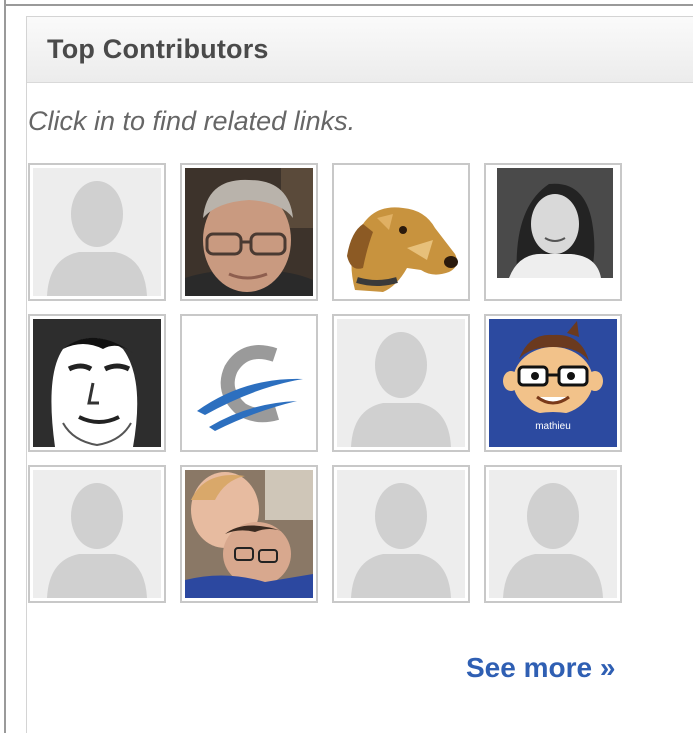 This screenshot has height=733, width=693. Describe the element at coordinates (553, 426) in the screenshot. I see `cartoon-avatar-caption: mathieu` at that location.